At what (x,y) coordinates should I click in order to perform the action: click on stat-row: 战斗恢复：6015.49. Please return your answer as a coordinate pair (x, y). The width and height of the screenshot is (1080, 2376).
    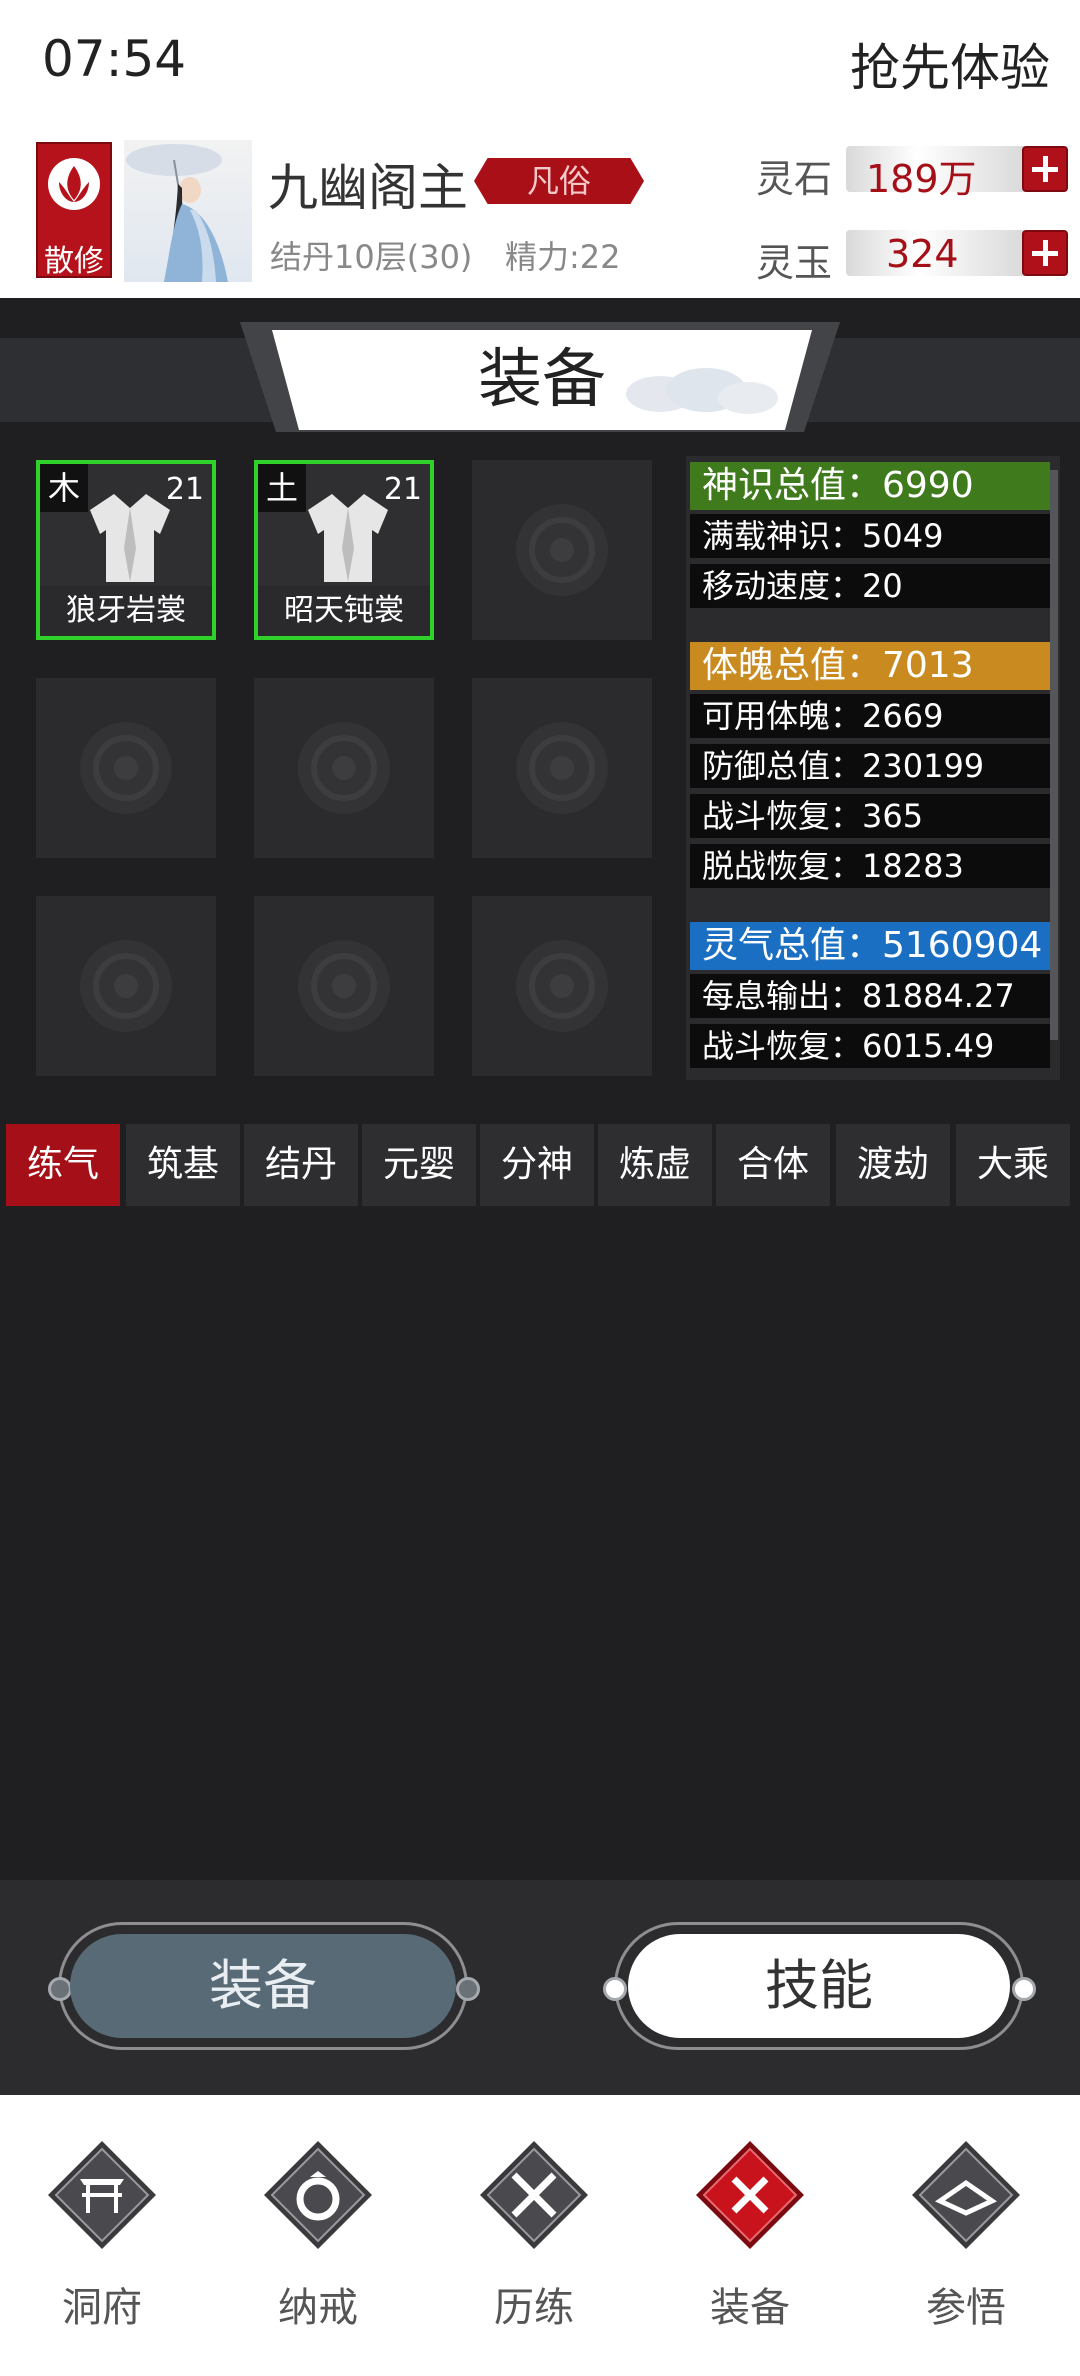
    Looking at the image, I should click on (870, 1046).